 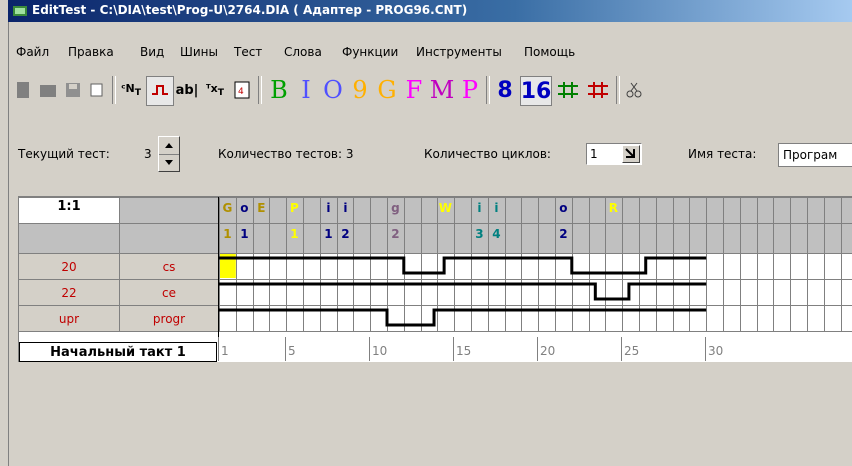 I want to click on menu-help: Помощь, so click(x=549, y=52).